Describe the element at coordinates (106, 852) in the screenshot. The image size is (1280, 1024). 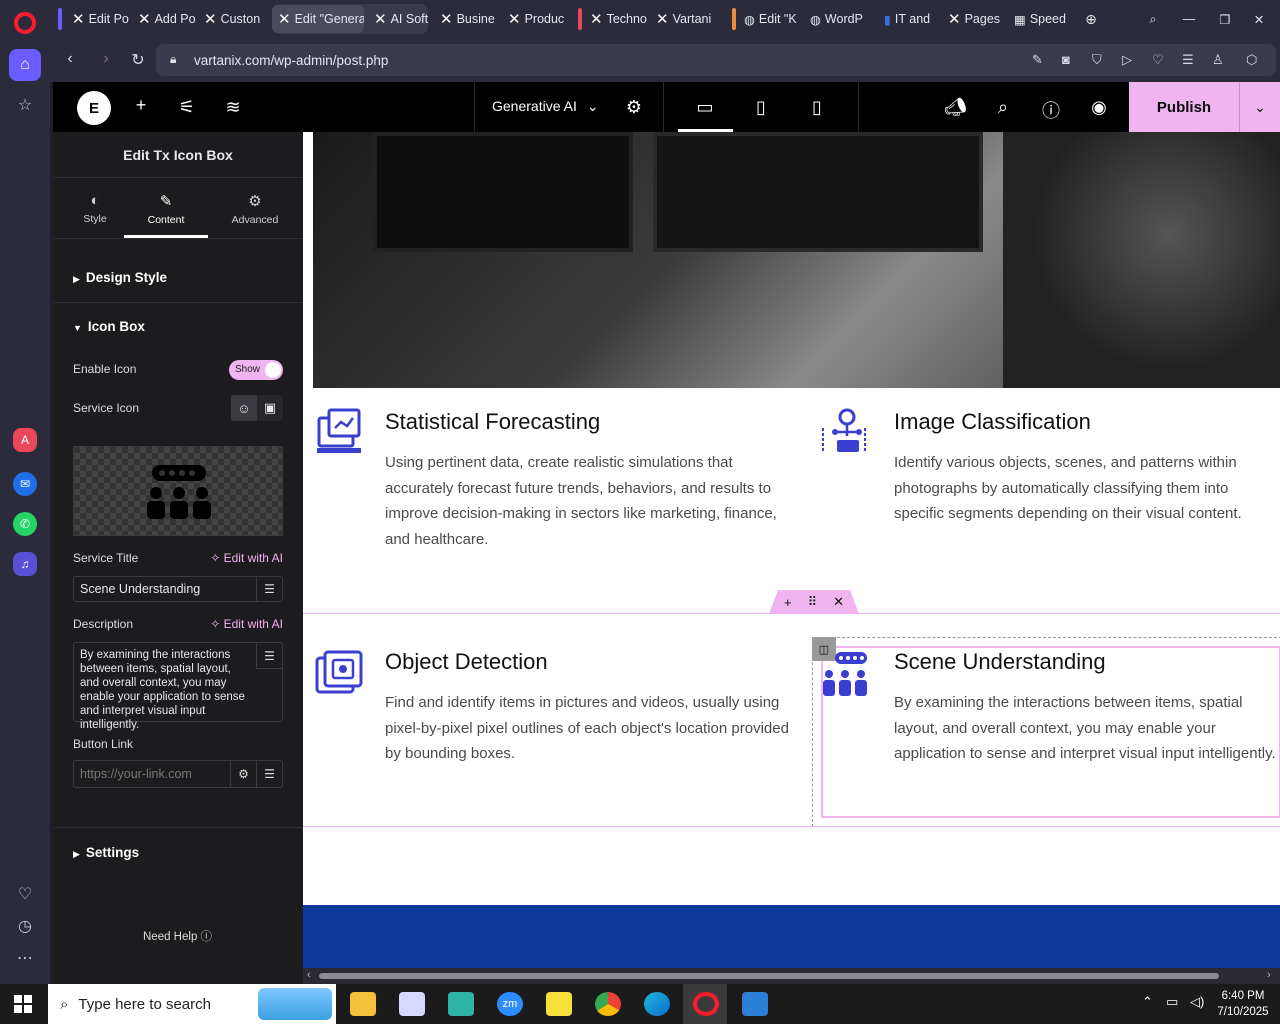
I see `section-settings: ▶ Settings` at that location.